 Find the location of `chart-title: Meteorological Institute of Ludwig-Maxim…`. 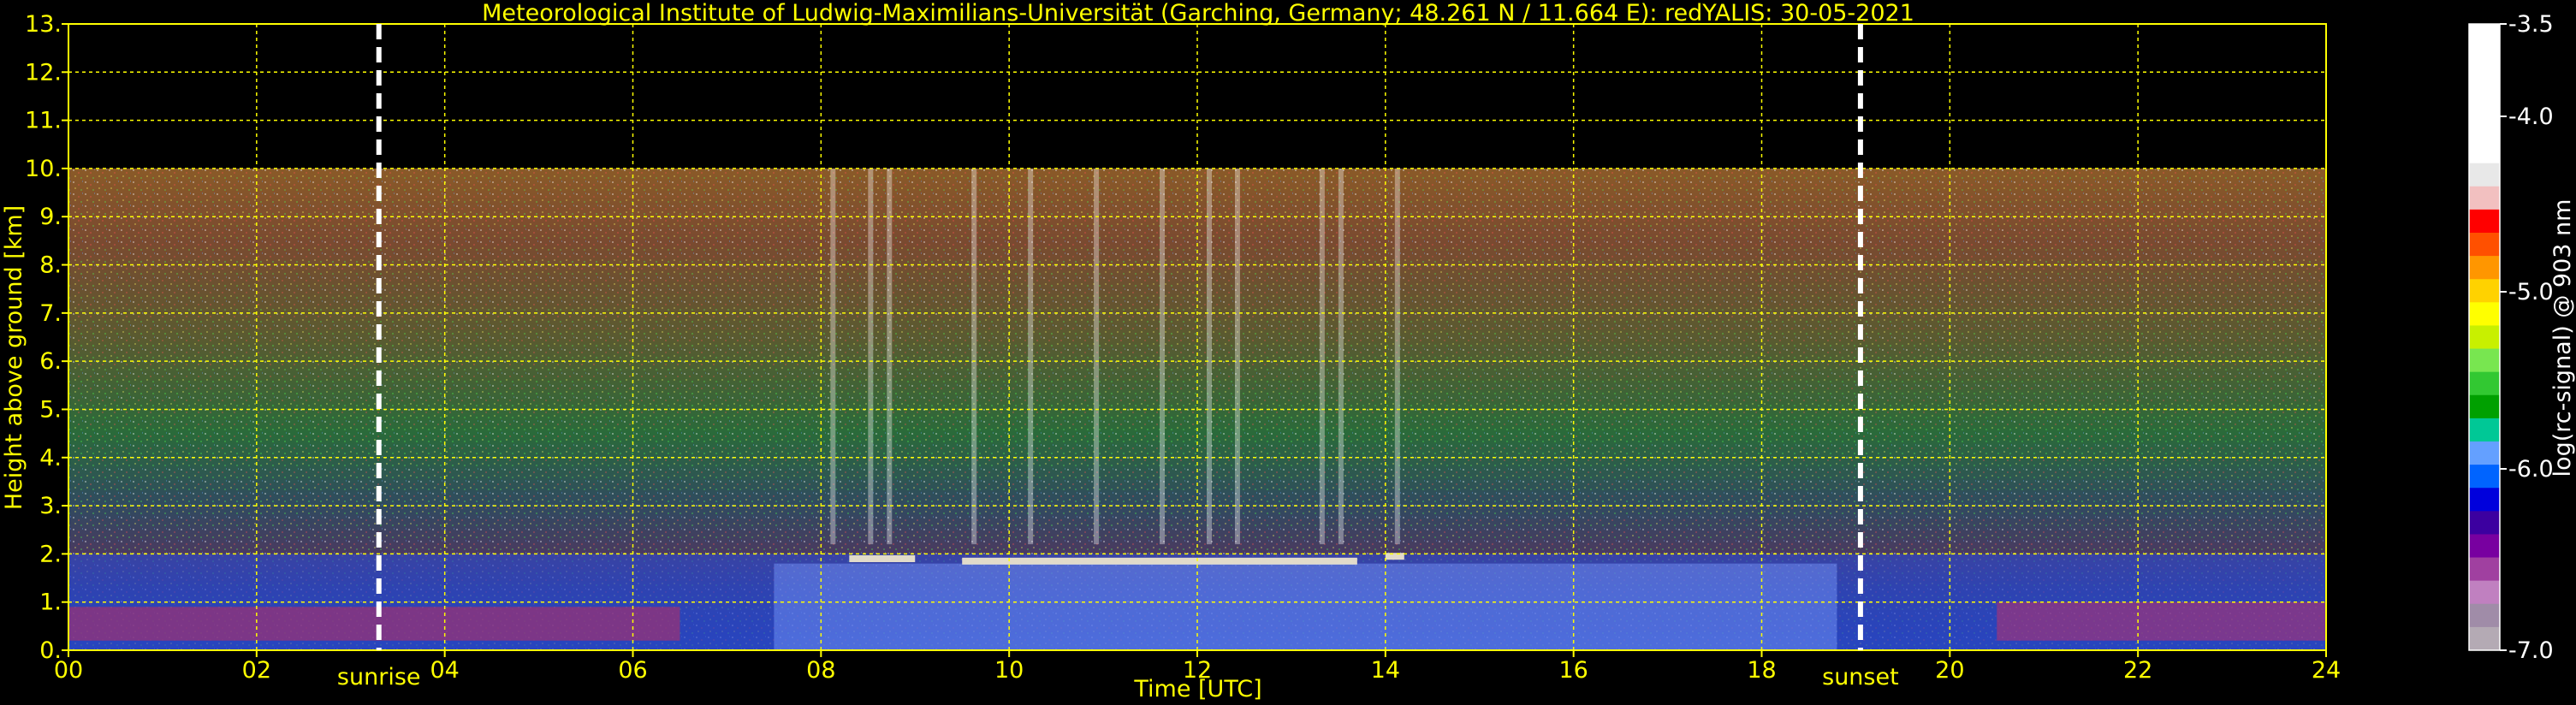

chart-title: Meteorological Institute of Ludwig-Maxim… is located at coordinates (1198, 13).